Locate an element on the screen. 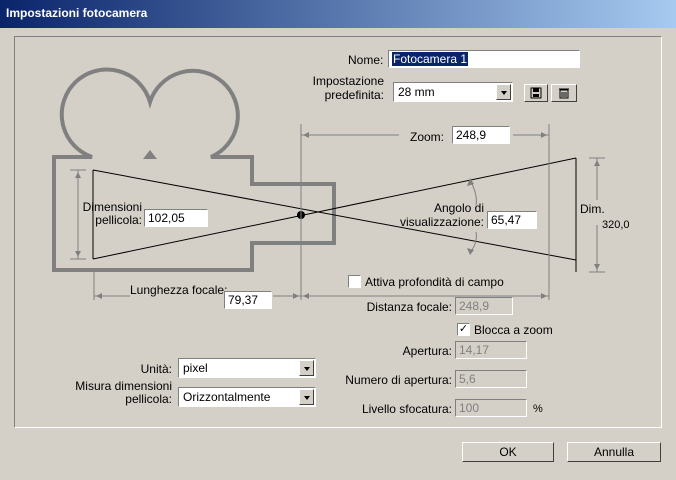  delete-preset-button is located at coordinates (564, 93).